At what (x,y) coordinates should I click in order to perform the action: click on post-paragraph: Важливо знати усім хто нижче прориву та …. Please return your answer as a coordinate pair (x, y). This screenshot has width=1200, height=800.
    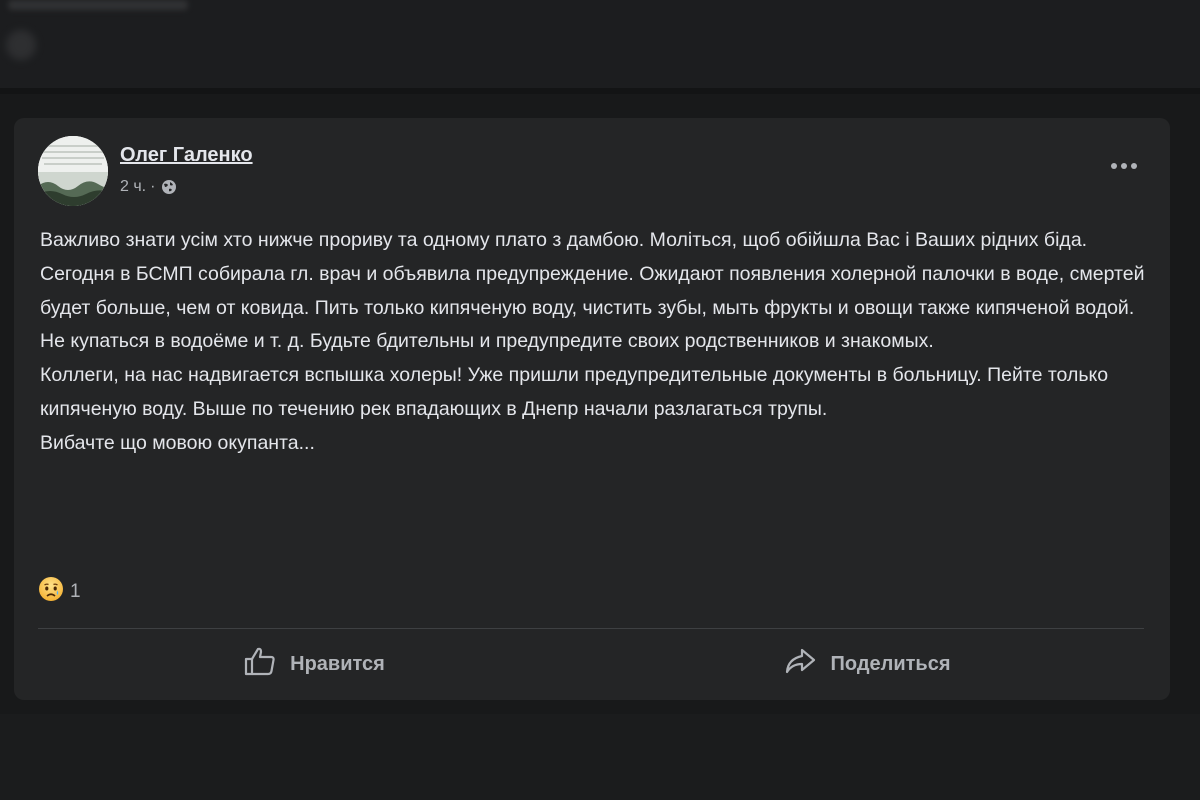
    Looking at the image, I should click on (564, 240).